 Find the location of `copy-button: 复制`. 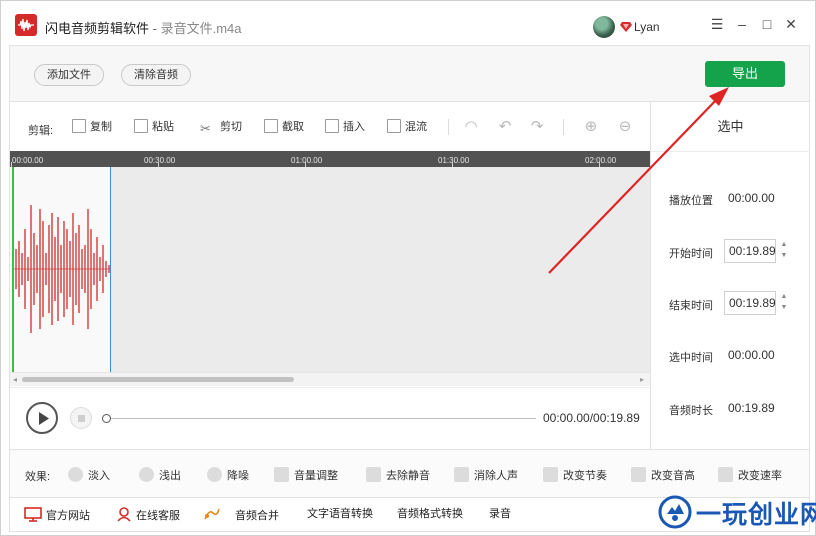

copy-button: 复制 is located at coordinates (92, 127).